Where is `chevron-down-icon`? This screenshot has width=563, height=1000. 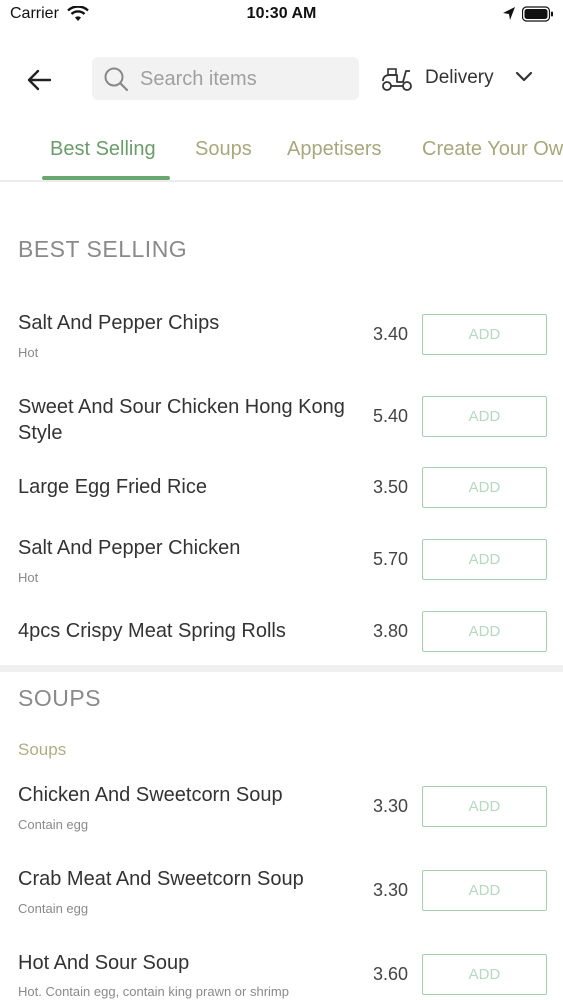 chevron-down-icon is located at coordinates (524, 79).